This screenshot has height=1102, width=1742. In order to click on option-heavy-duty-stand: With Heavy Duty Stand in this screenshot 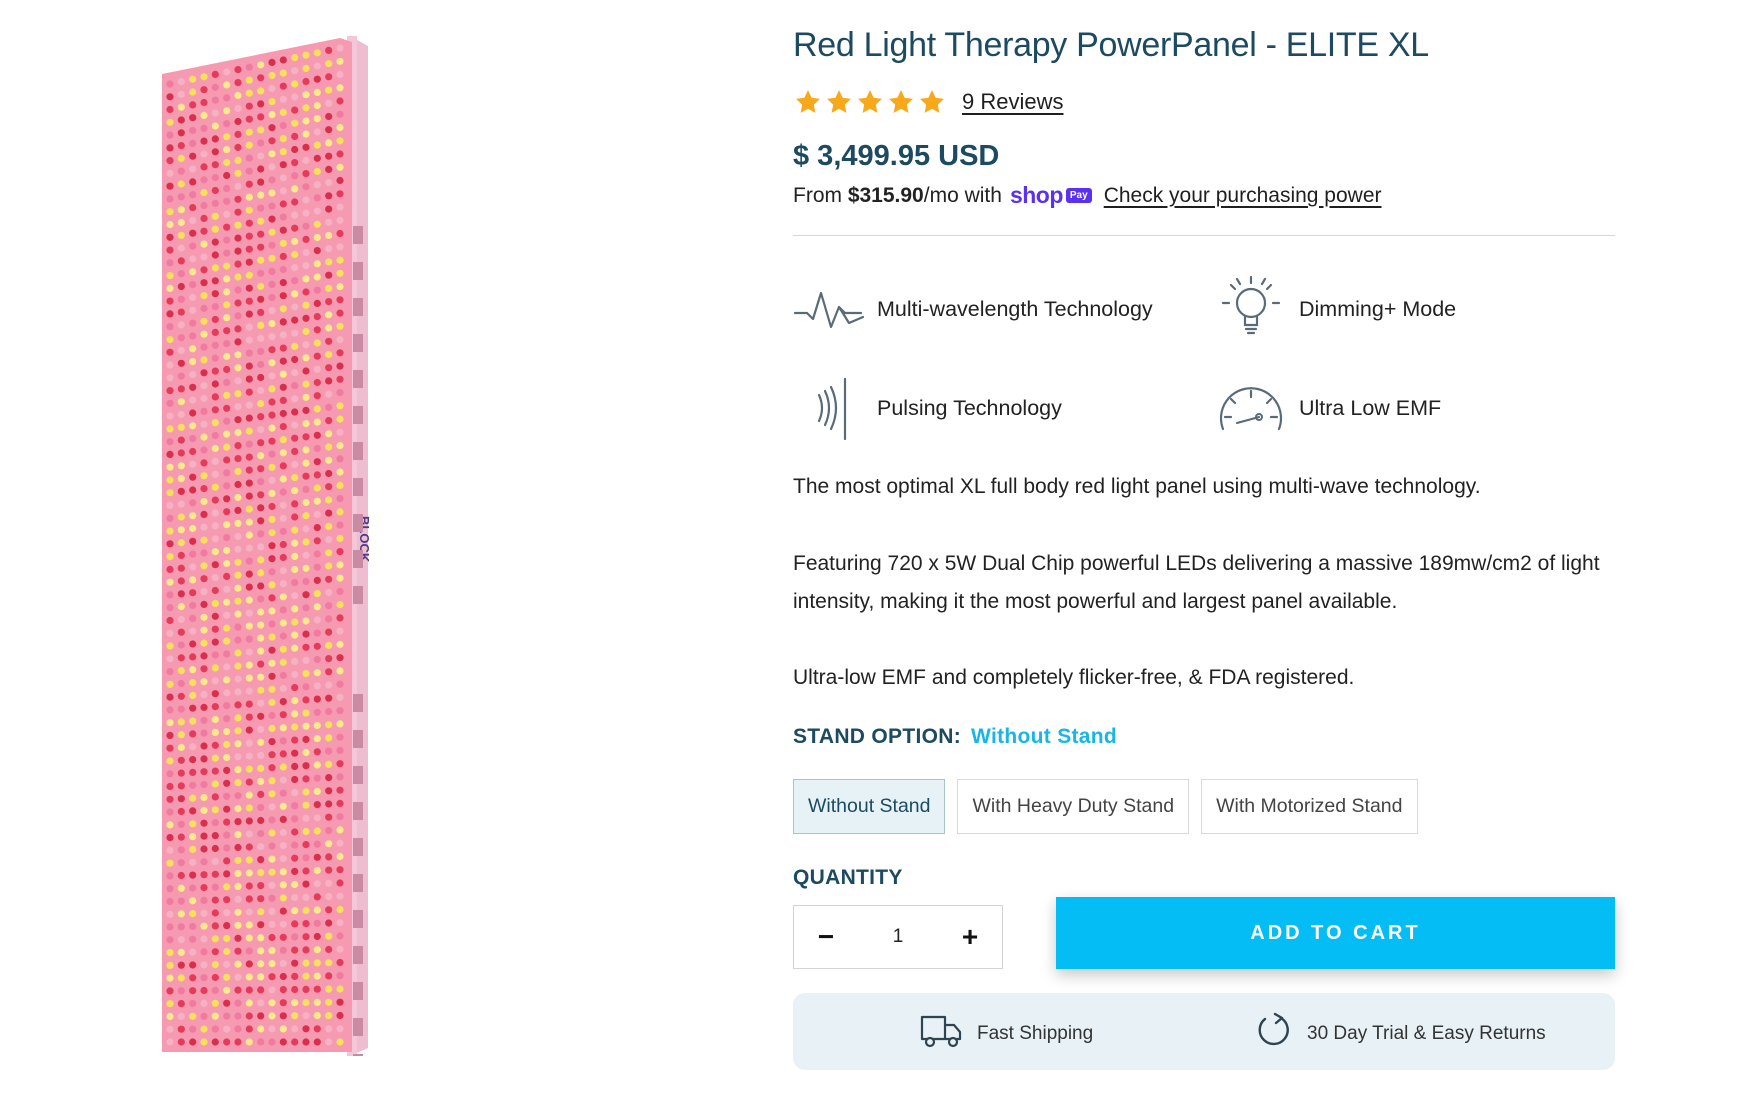, I will do `click(1073, 806)`.